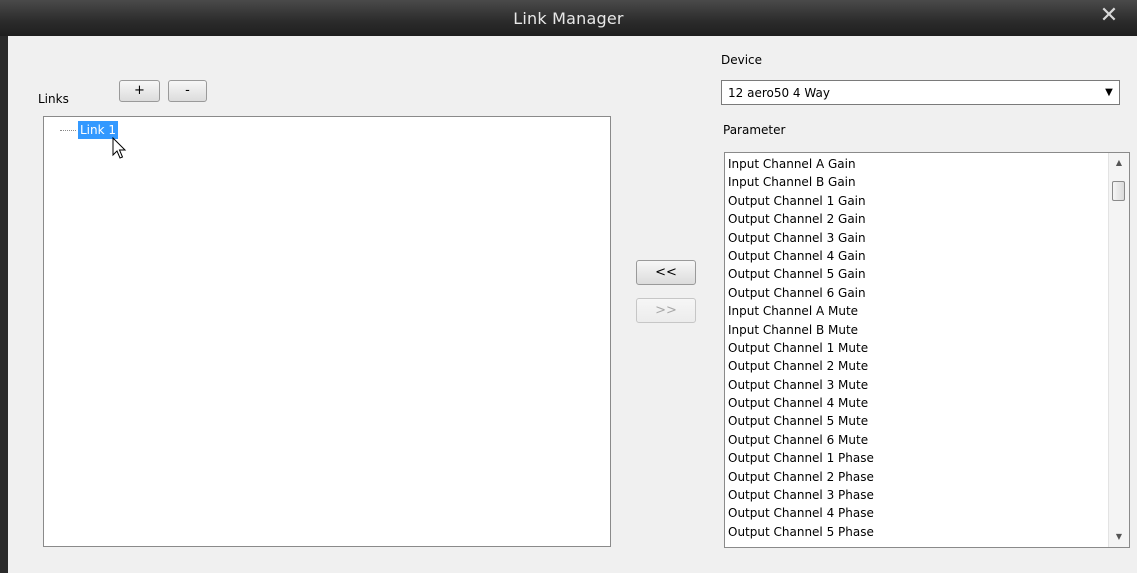 Image resolution: width=1137 pixels, height=573 pixels. What do you see at coordinates (917, 421) in the screenshot?
I see `parameter-list-item: Output Channel 5 Mute` at bounding box center [917, 421].